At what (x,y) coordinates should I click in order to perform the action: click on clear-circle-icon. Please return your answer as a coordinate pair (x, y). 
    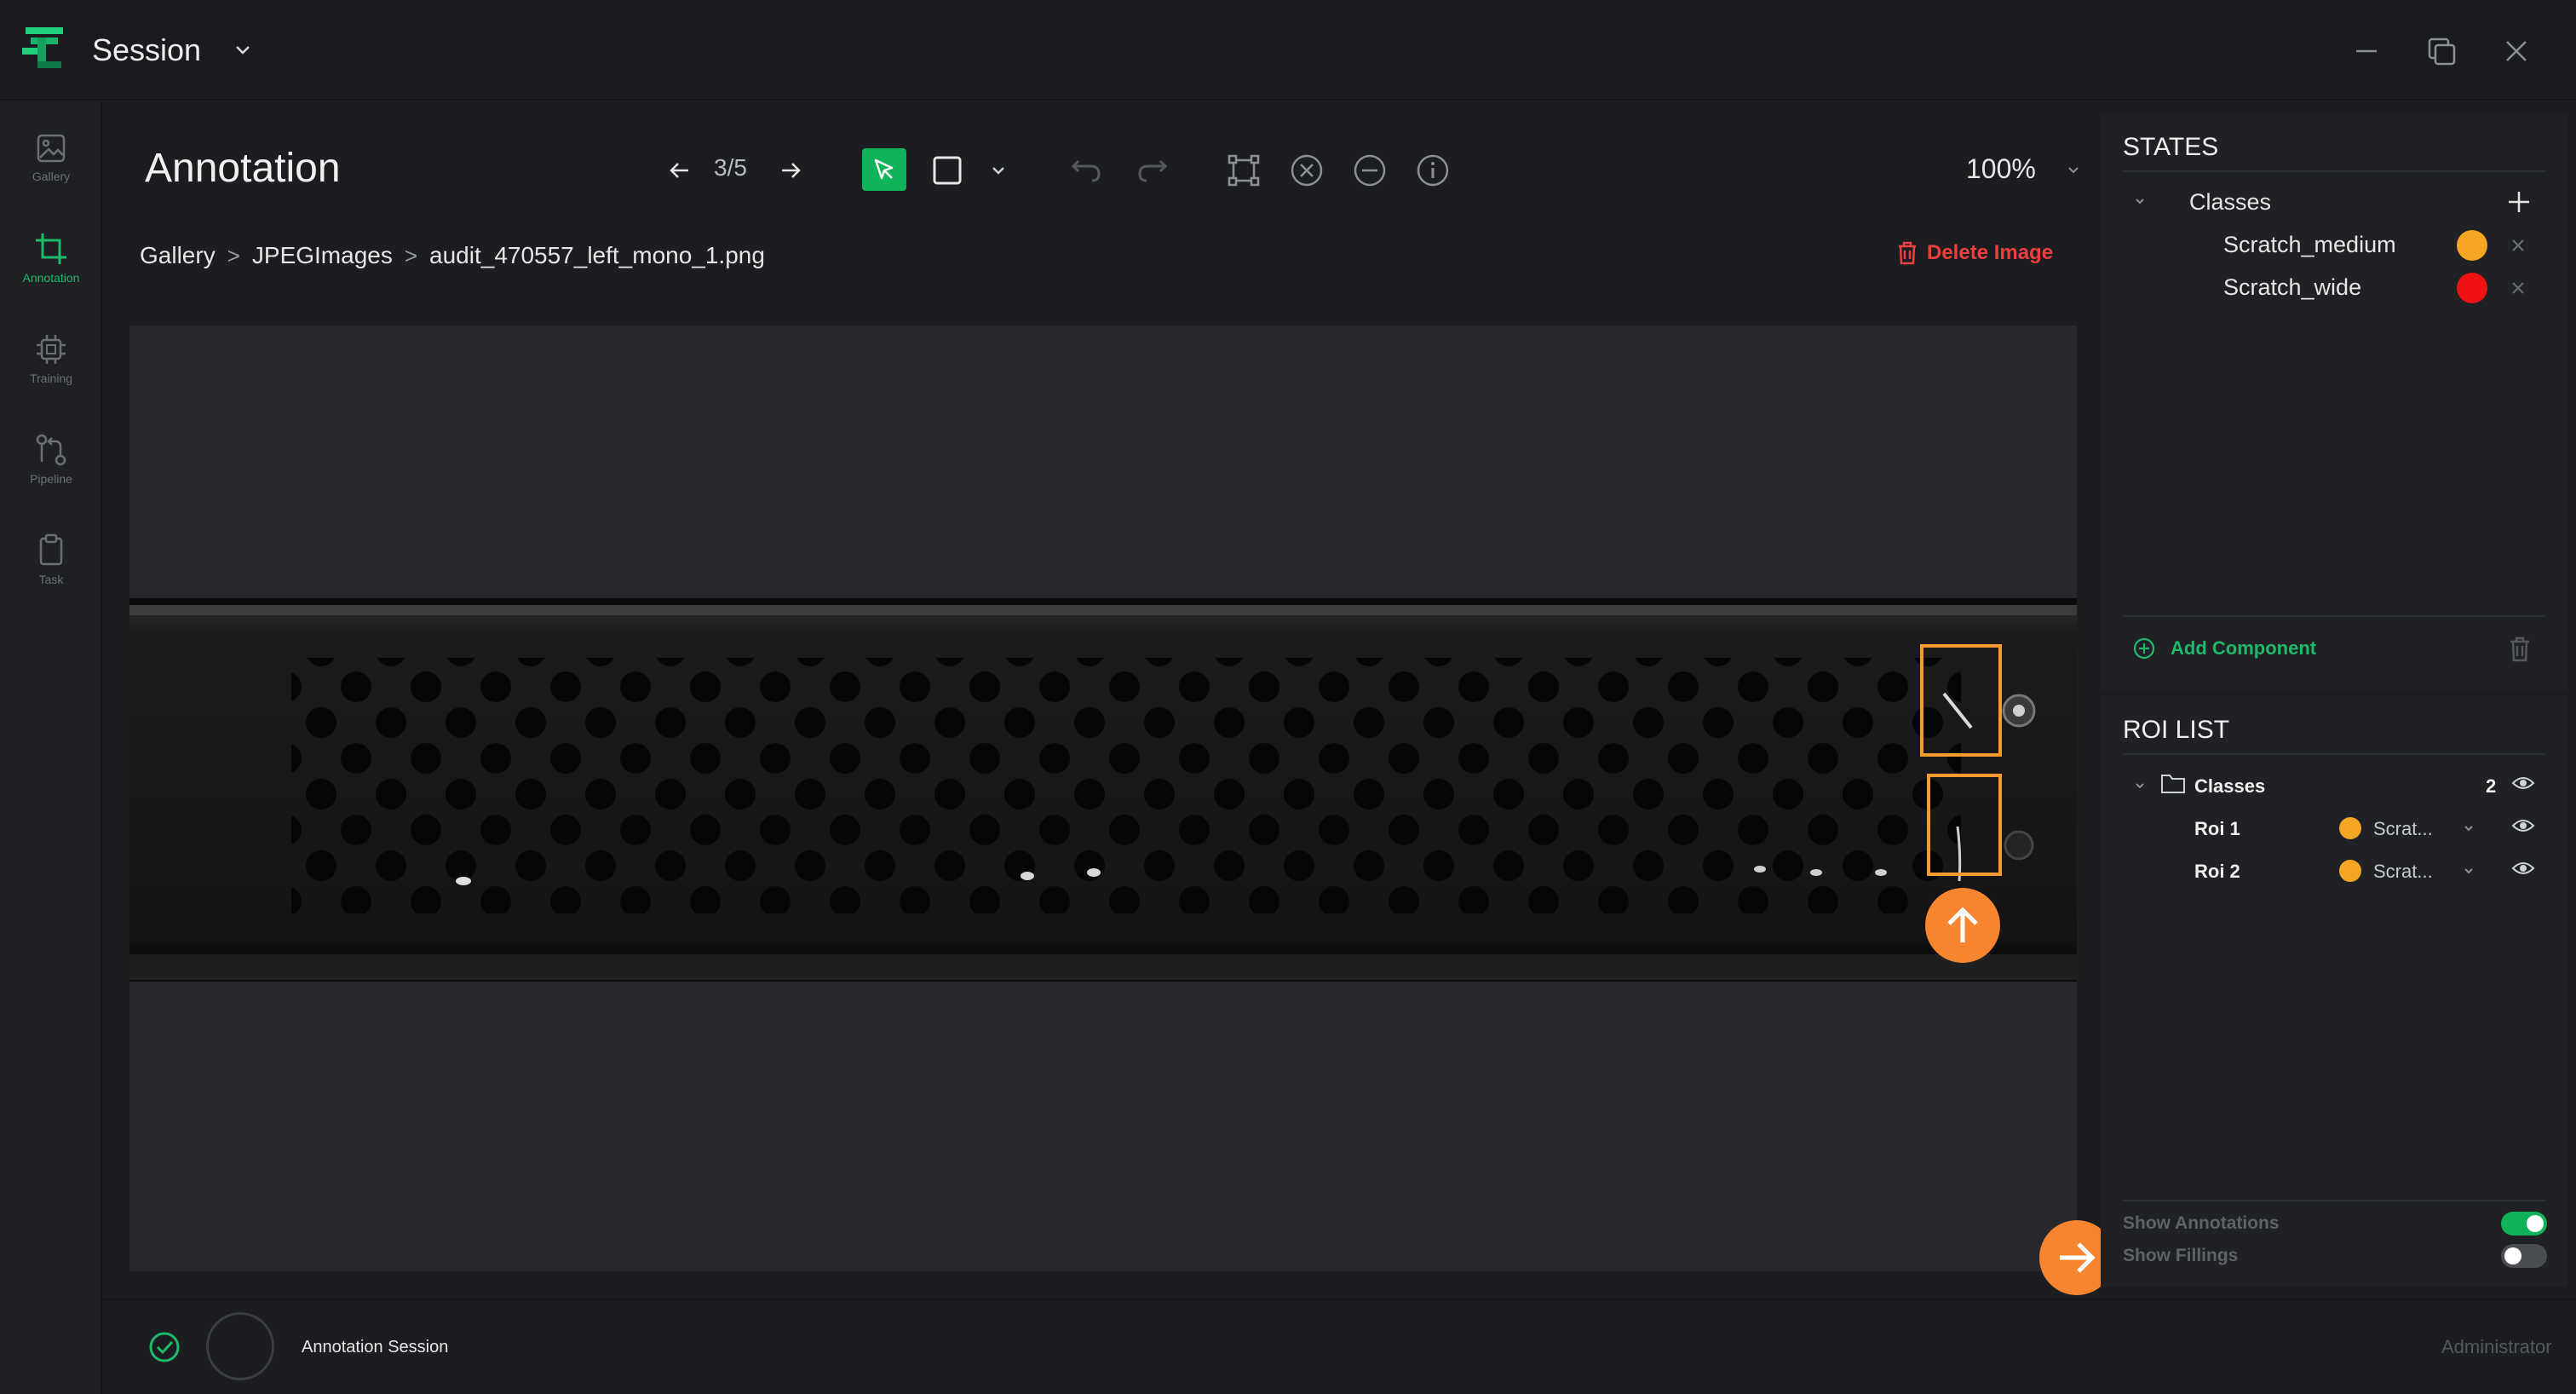
    Looking at the image, I should click on (1307, 170).